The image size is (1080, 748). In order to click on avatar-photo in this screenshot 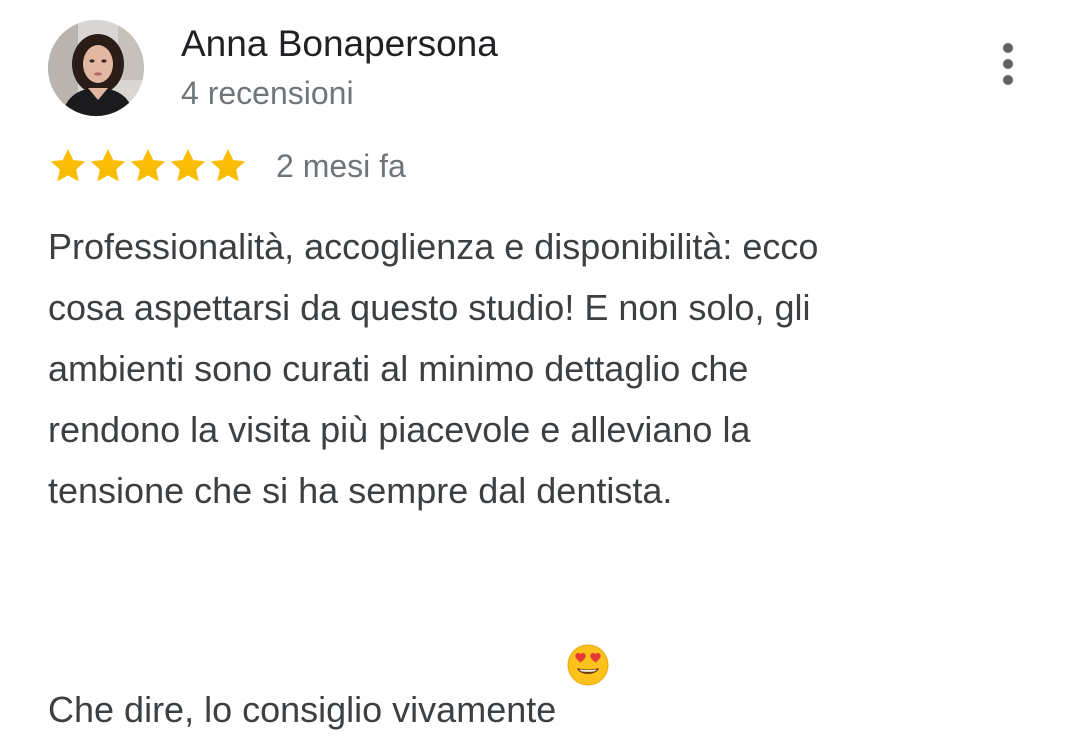, I will do `click(96, 68)`.